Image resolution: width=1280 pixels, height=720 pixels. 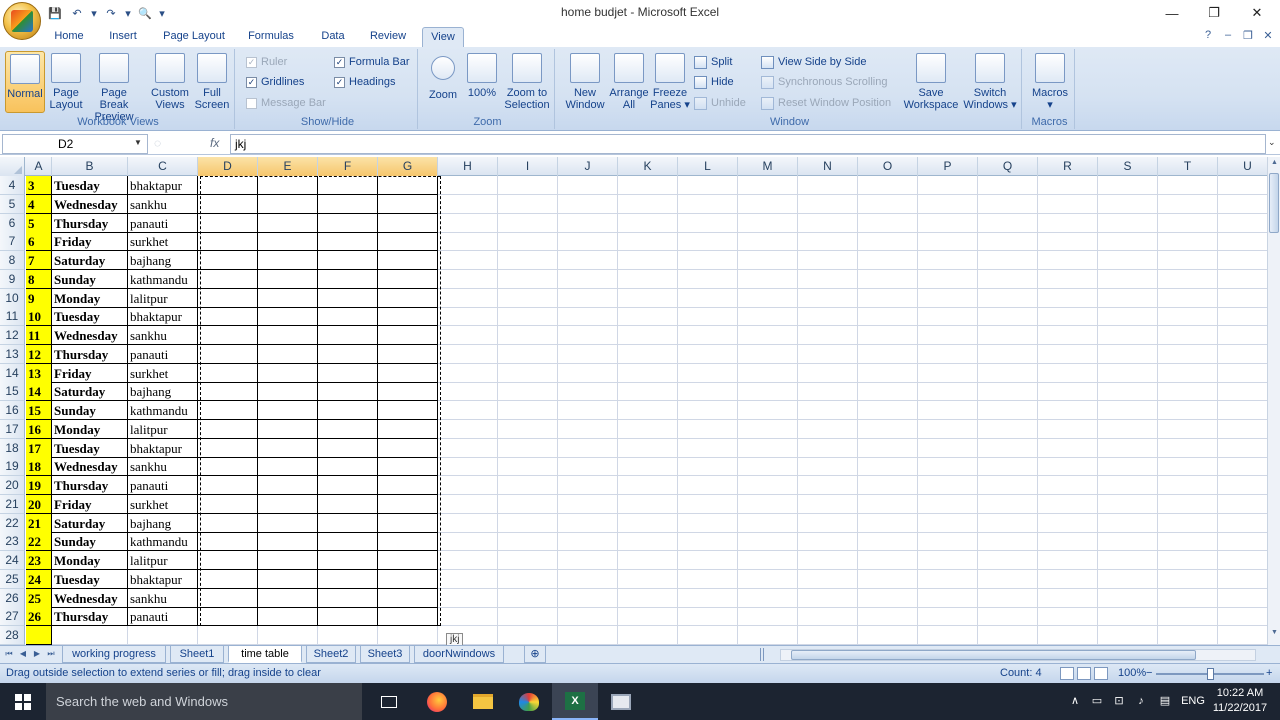 What do you see at coordinates (888, 166) in the screenshot?
I see `column-header-o: O` at bounding box center [888, 166].